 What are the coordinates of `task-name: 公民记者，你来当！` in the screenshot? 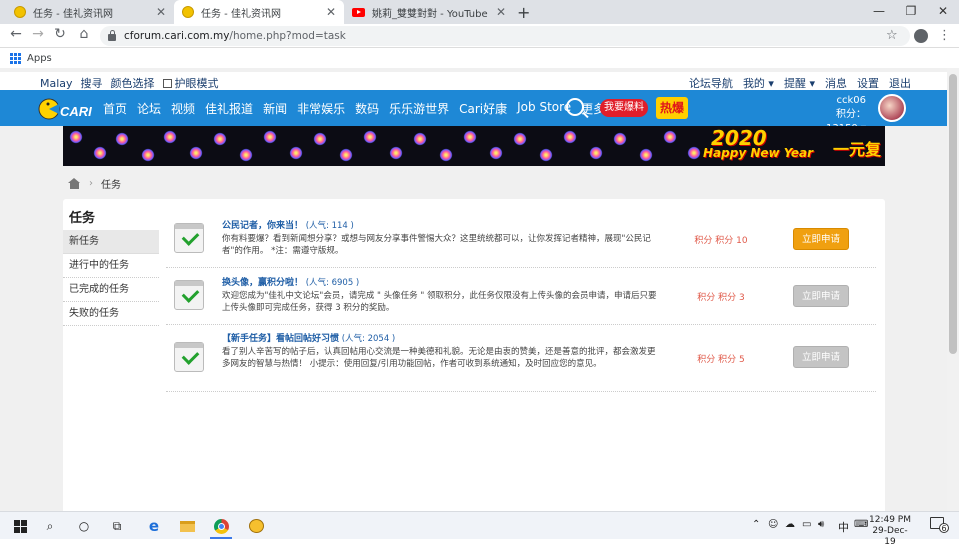 It's located at (262, 226).